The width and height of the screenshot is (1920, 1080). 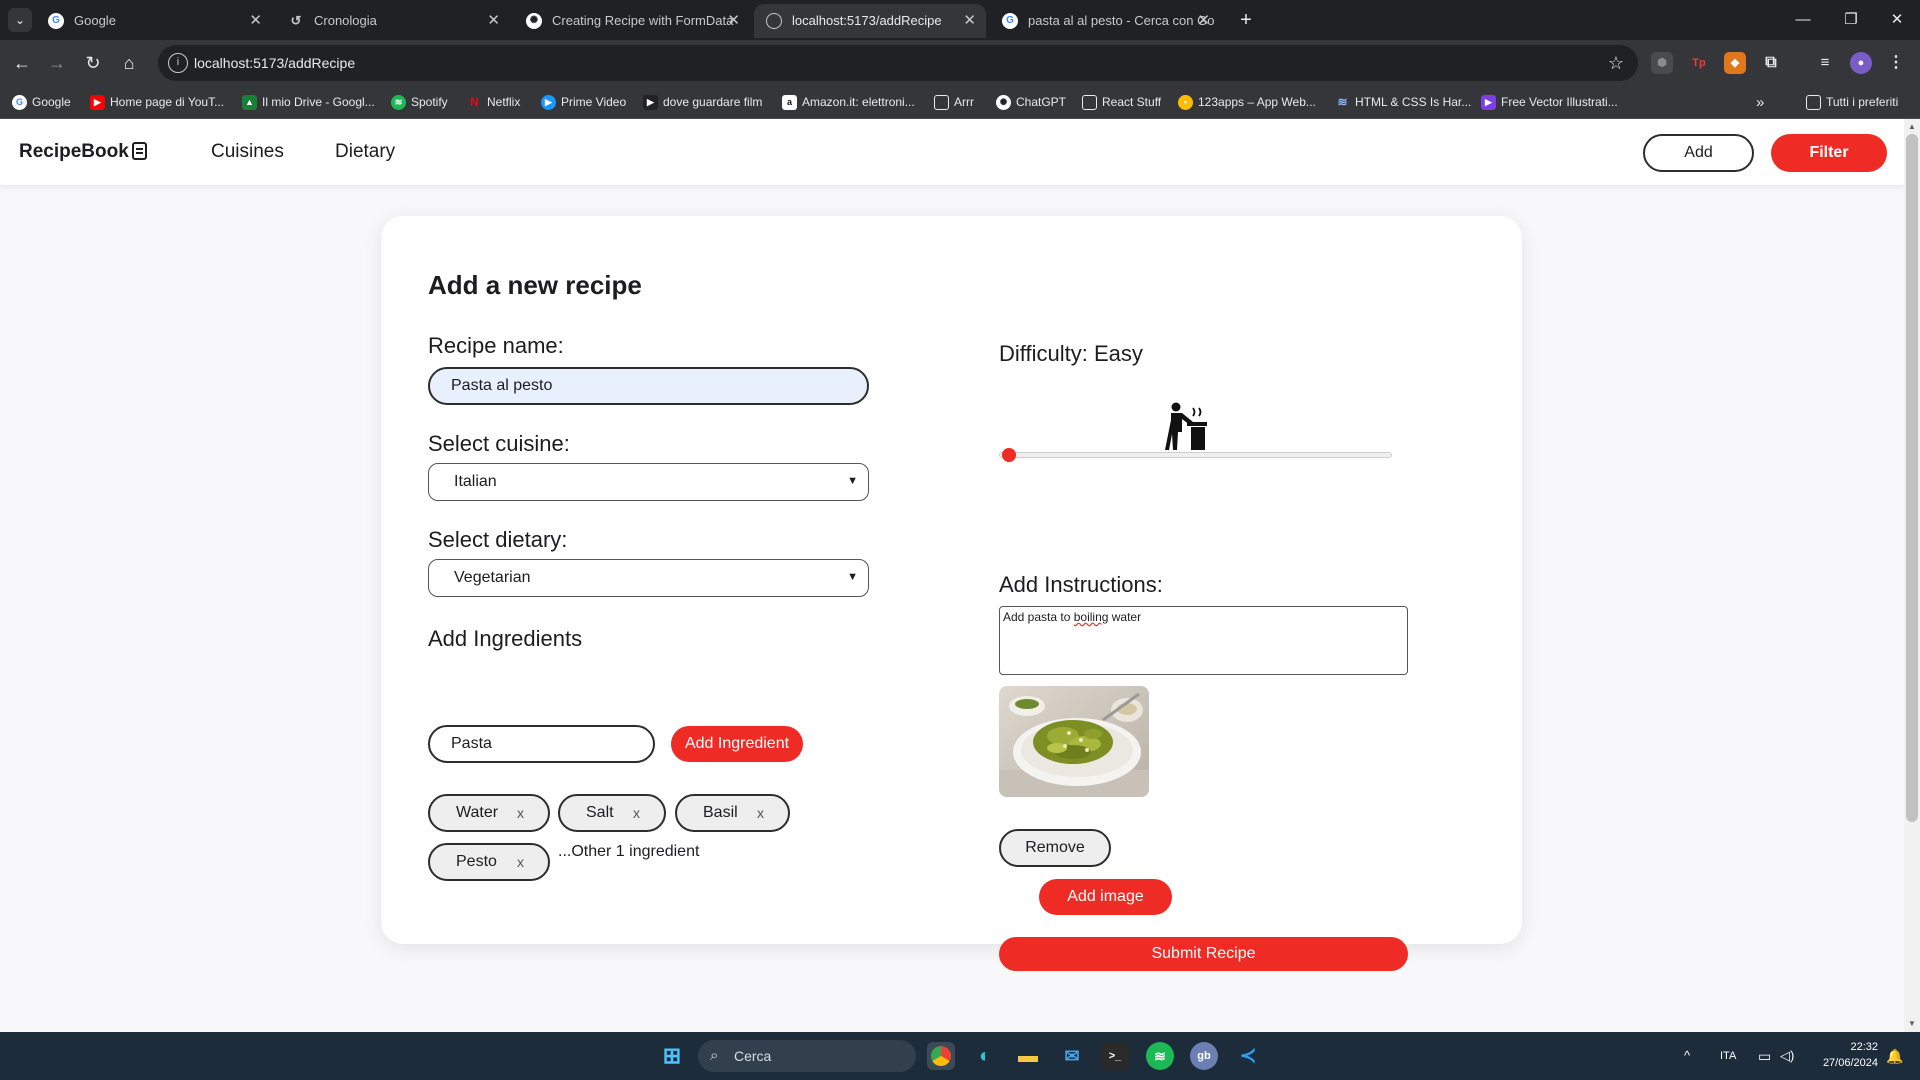 What do you see at coordinates (1204, 1056) in the screenshot?
I see `app-taskbar-icon: gb` at bounding box center [1204, 1056].